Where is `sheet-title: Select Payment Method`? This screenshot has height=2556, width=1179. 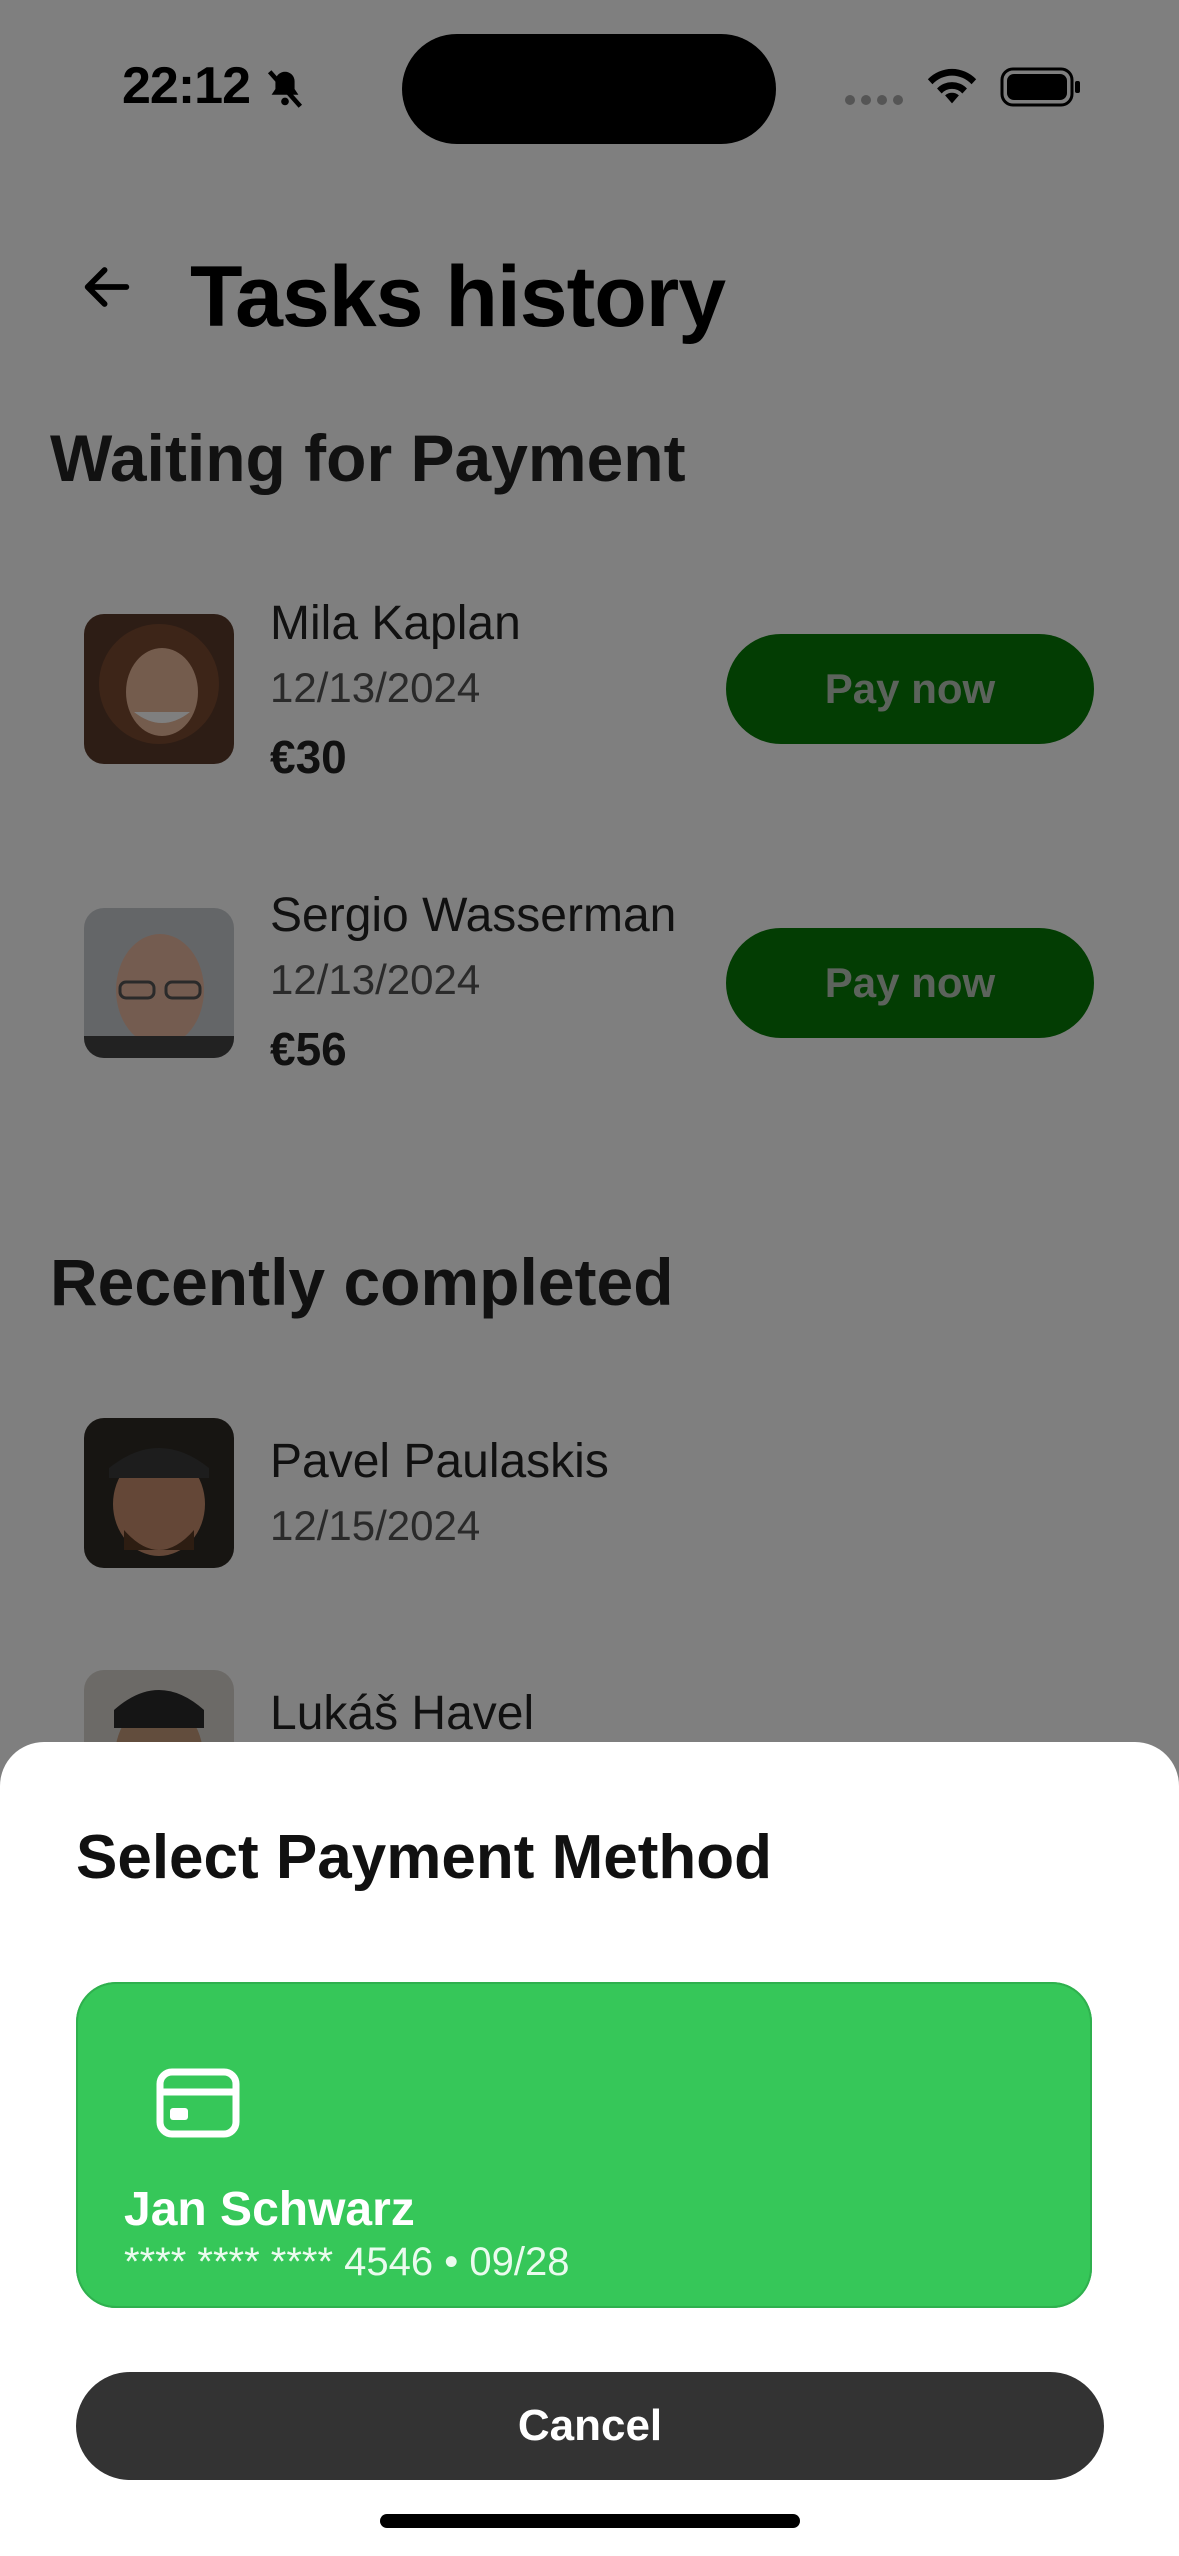 sheet-title: Select Payment Method is located at coordinates (424, 1857).